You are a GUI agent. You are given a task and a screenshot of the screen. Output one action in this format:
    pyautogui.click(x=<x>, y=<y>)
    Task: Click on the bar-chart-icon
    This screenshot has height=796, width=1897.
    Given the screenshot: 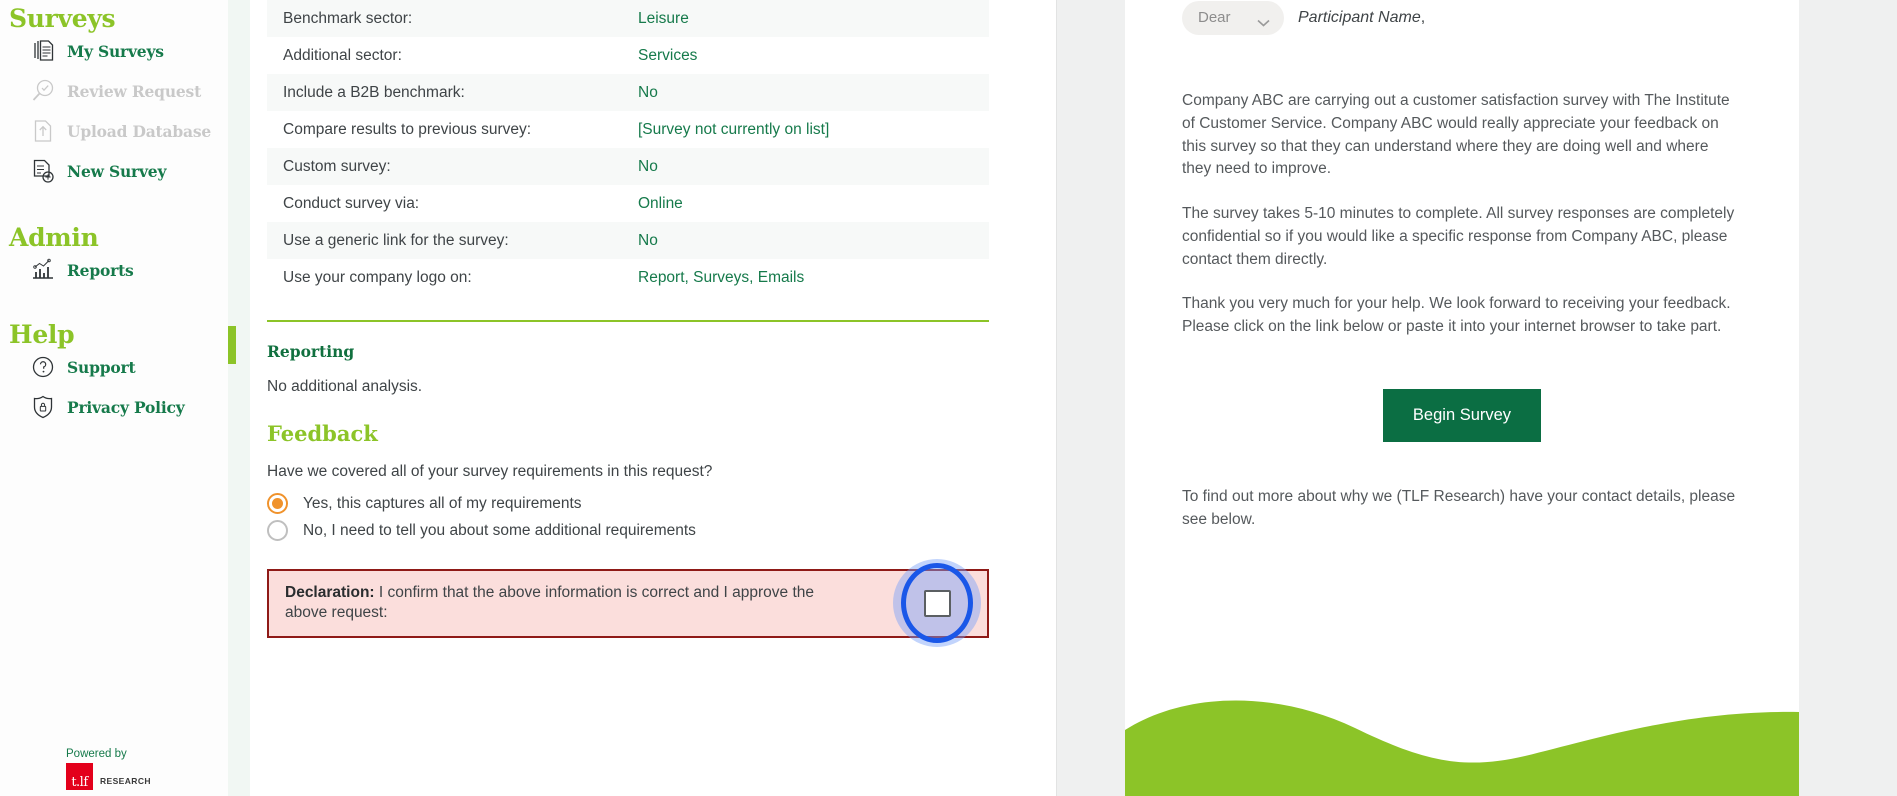 What is the action you would take?
    pyautogui.click(x=43, y=270)
    